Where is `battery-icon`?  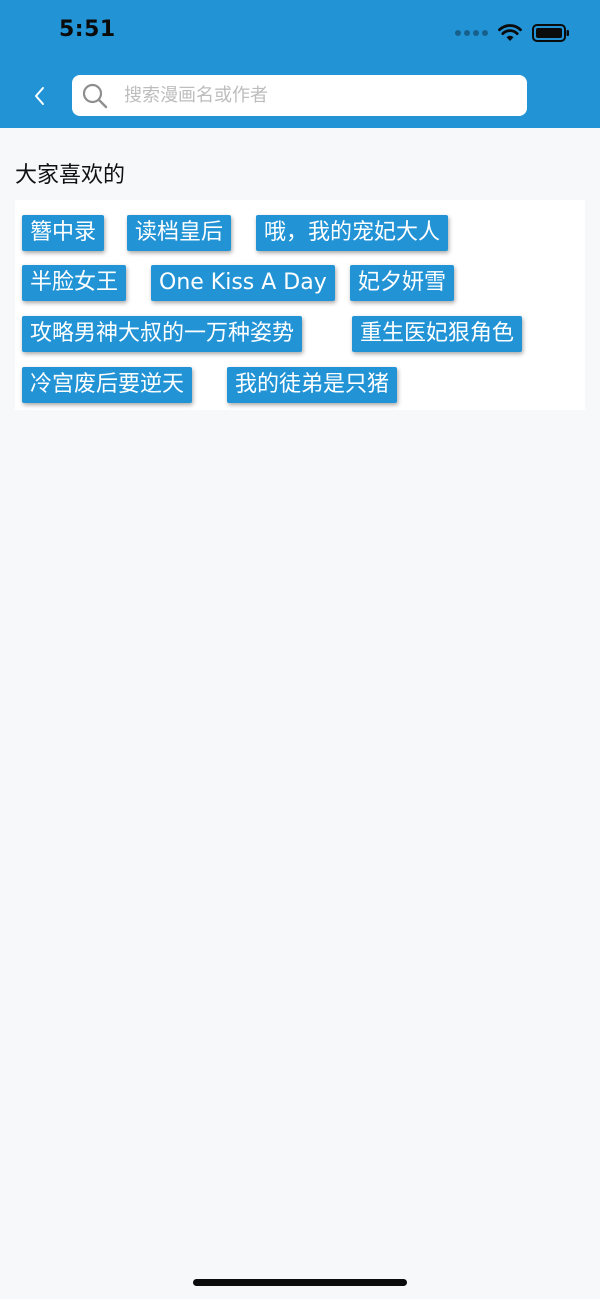
battery-icon is located at coordinates (550, 33).